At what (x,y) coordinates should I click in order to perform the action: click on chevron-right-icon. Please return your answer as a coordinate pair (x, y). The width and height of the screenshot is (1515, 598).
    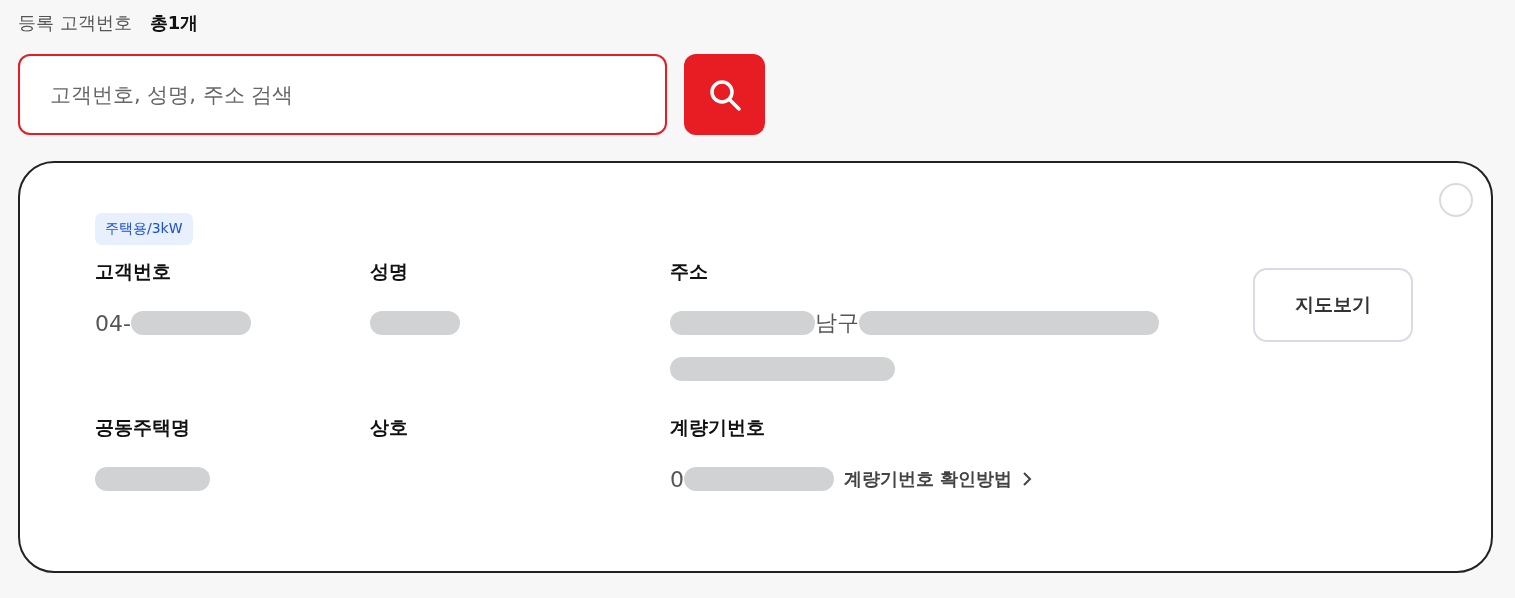
    Looking at the image, I should click on (1027, 479).